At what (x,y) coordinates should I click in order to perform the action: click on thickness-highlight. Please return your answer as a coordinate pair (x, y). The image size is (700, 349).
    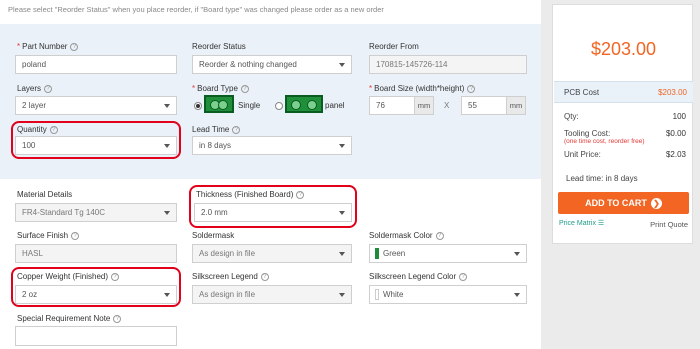
    Looking at the image, I should click on (273, 206).